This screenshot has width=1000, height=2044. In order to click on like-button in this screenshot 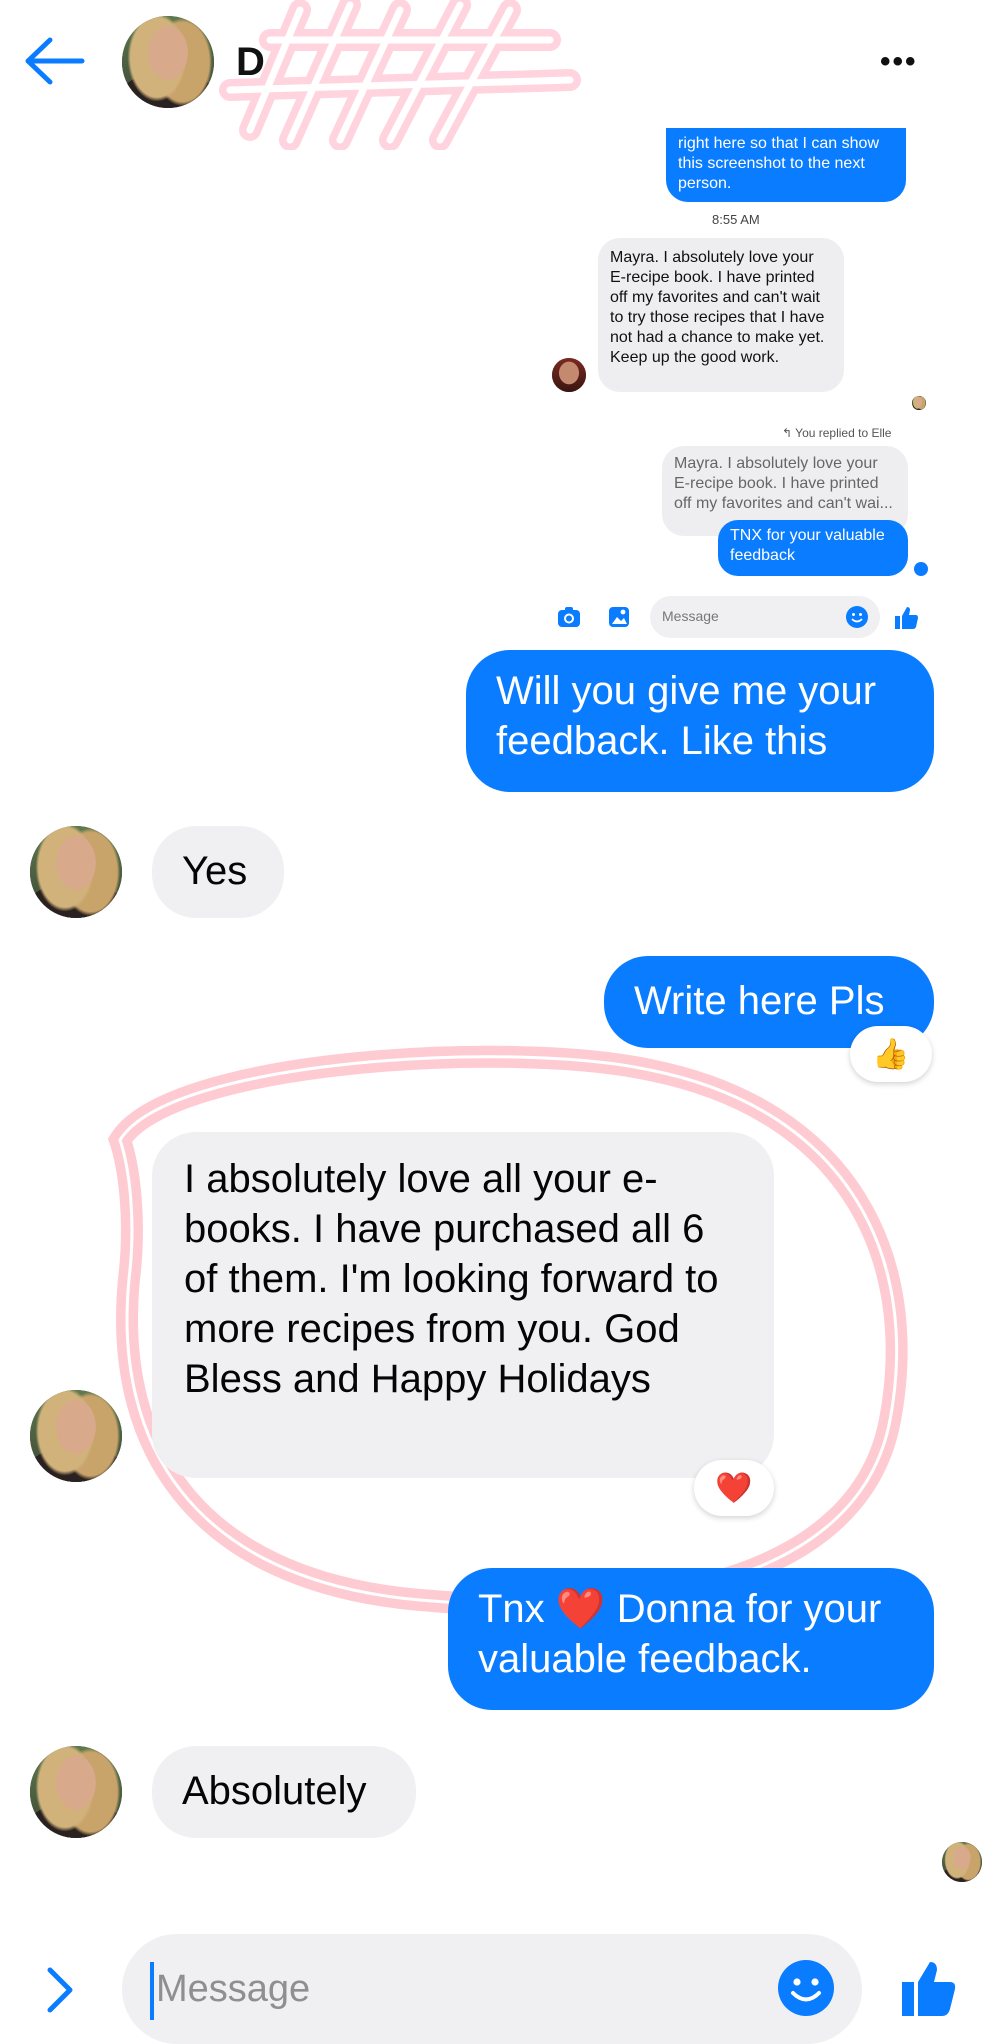, I will do `click(930, 1988)`.